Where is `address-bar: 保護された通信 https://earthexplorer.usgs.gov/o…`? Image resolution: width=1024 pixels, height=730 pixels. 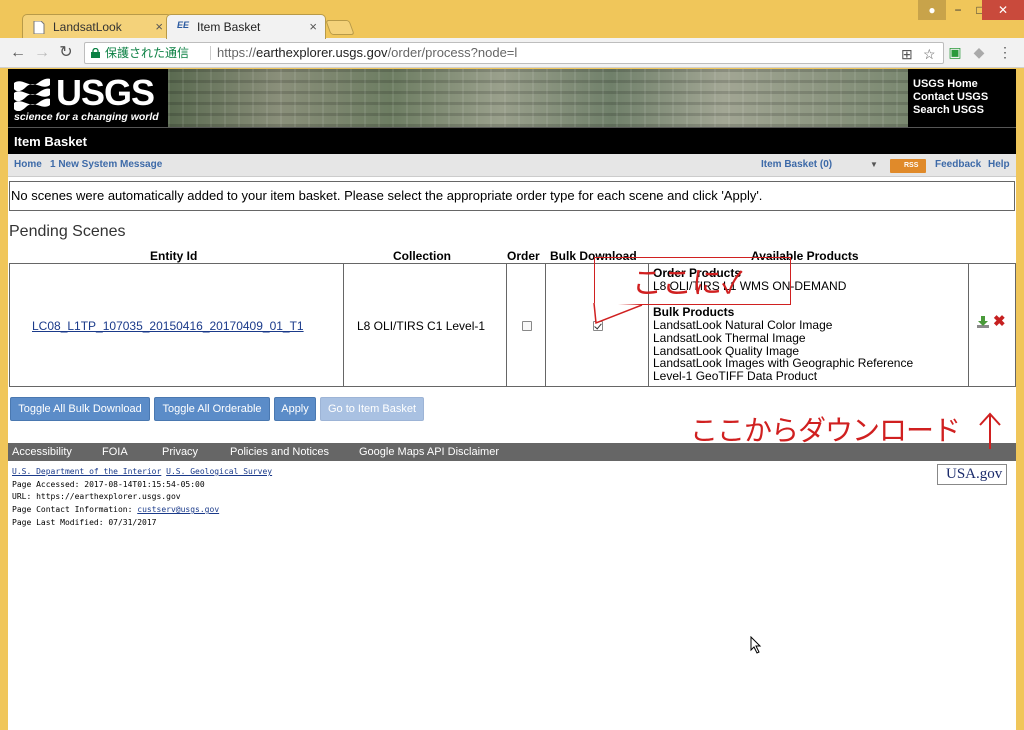
address-bar: 保護された通信 https://earthexplorer.usgs.gov/o… is located at coordinates (514, 53).